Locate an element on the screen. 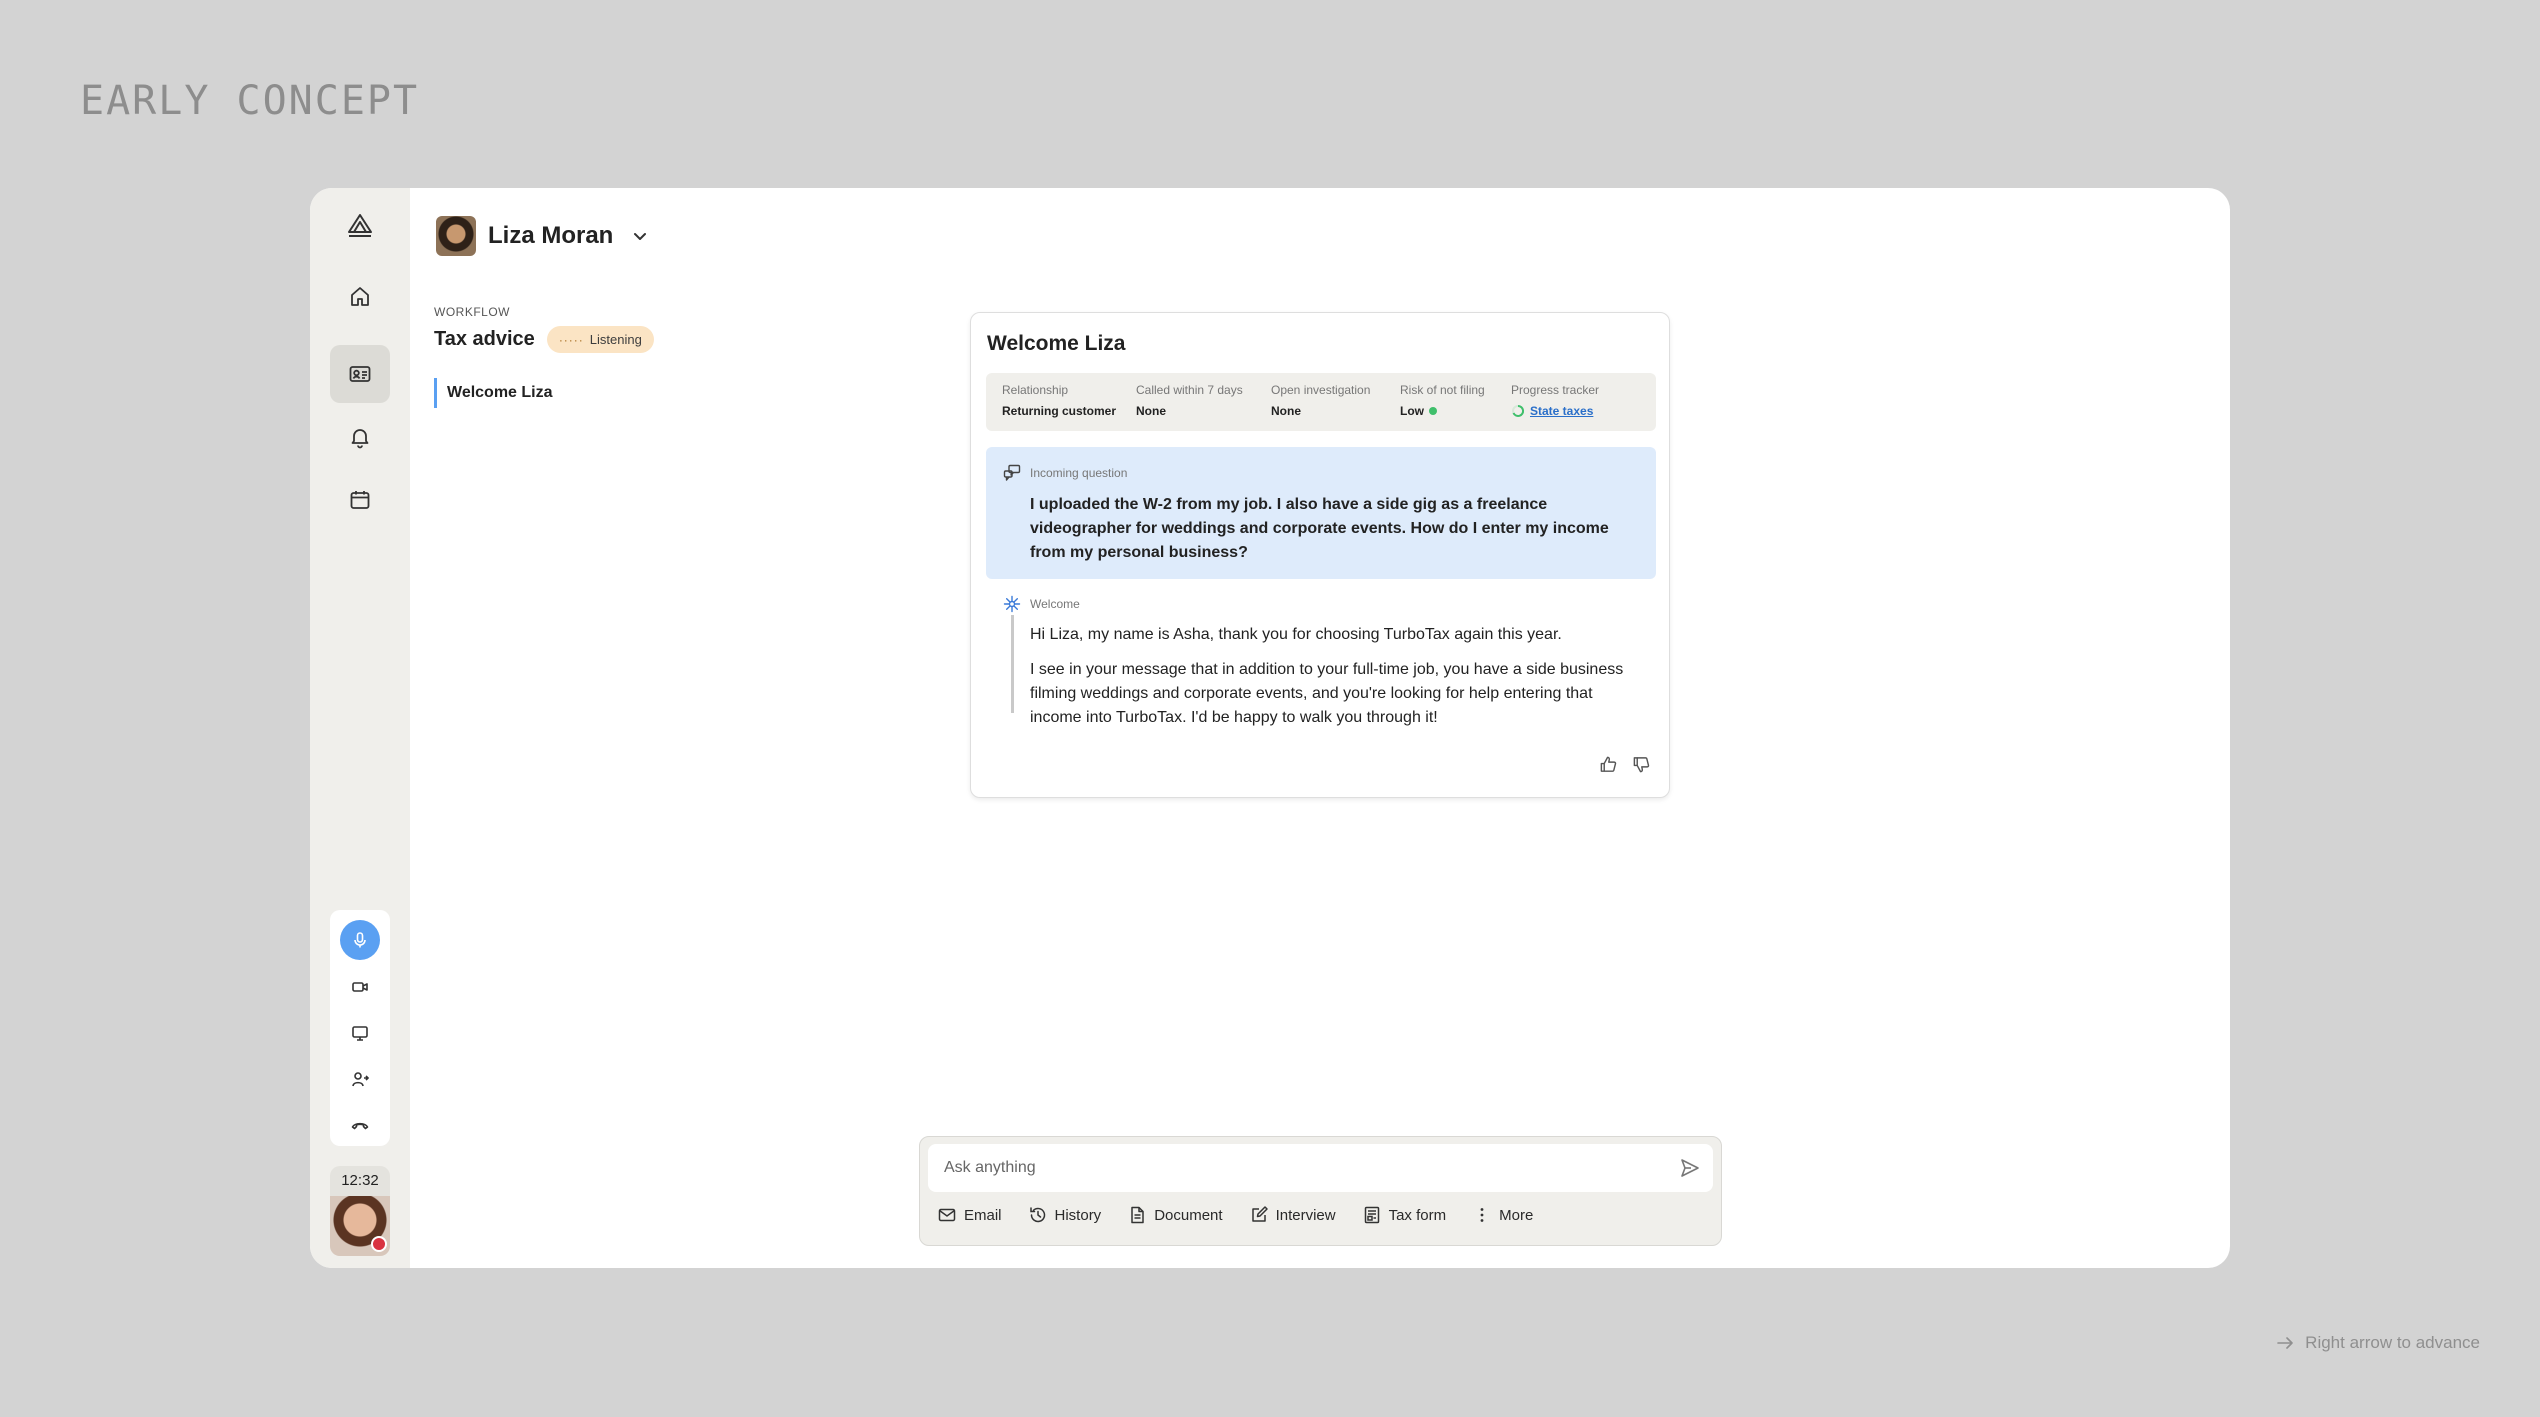  thumbs-up-icon is located at coordinates (1608, 764).